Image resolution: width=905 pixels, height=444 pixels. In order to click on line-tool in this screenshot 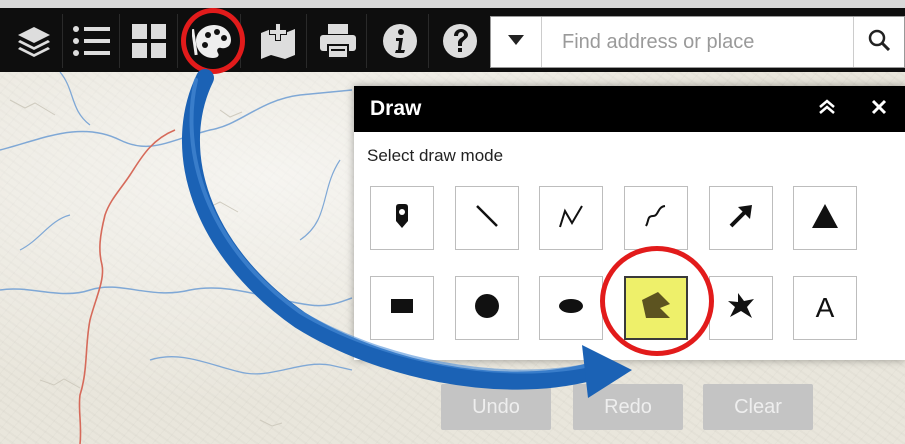, I will do `click(487, 218)`.